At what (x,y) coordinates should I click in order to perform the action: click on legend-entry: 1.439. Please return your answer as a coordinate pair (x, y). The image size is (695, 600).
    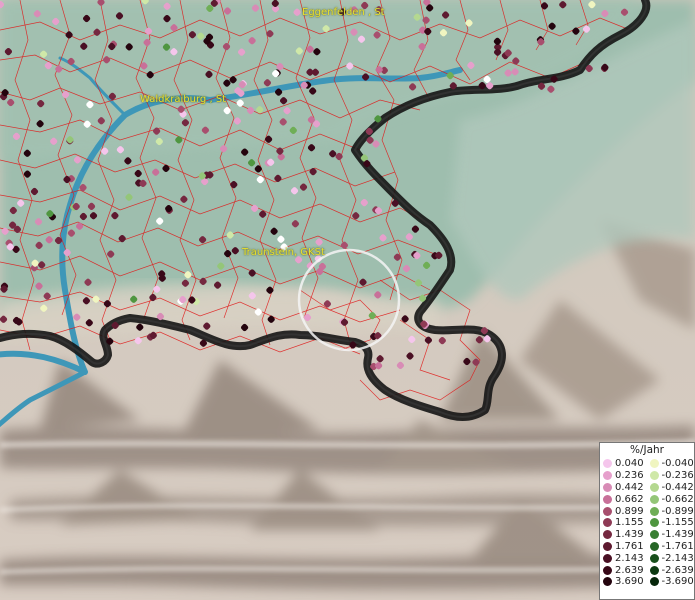
    Looking at the image, I should click on (624, 535).